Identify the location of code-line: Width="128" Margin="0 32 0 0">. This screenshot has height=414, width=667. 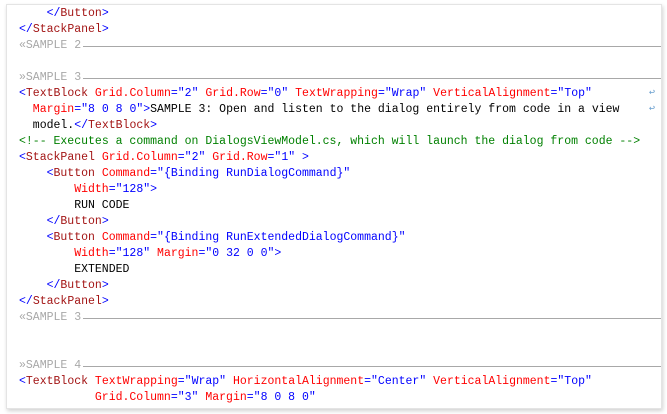
(177, 254).